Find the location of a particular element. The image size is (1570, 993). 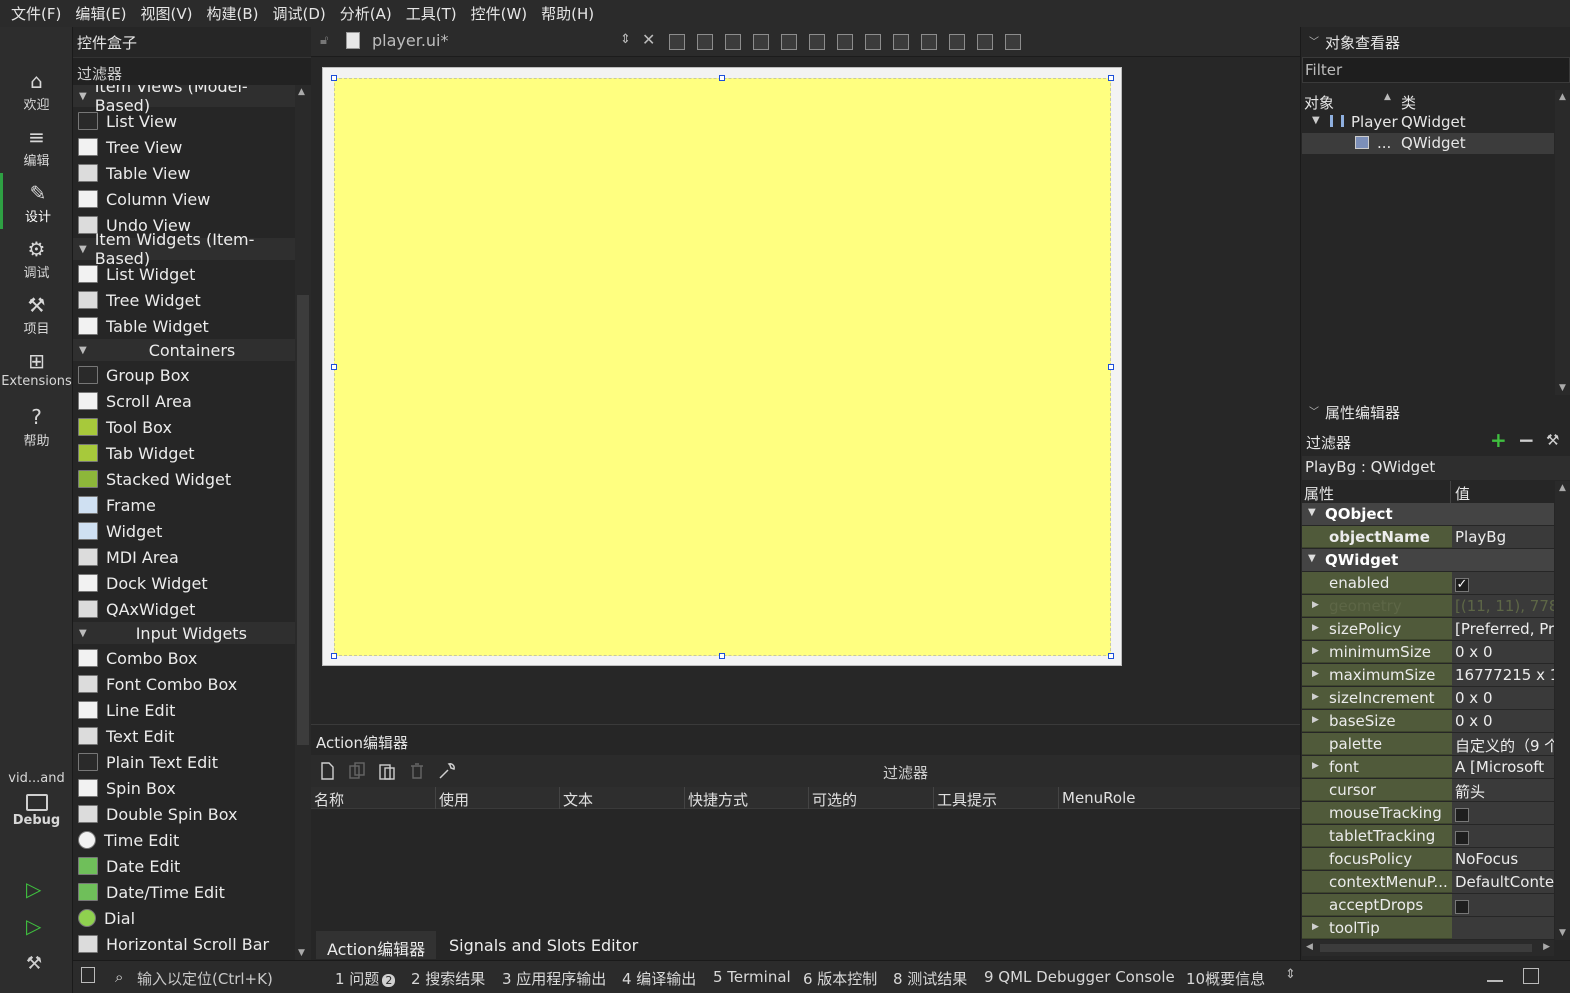

resize-handle-top is located at coordinates (722, 78).